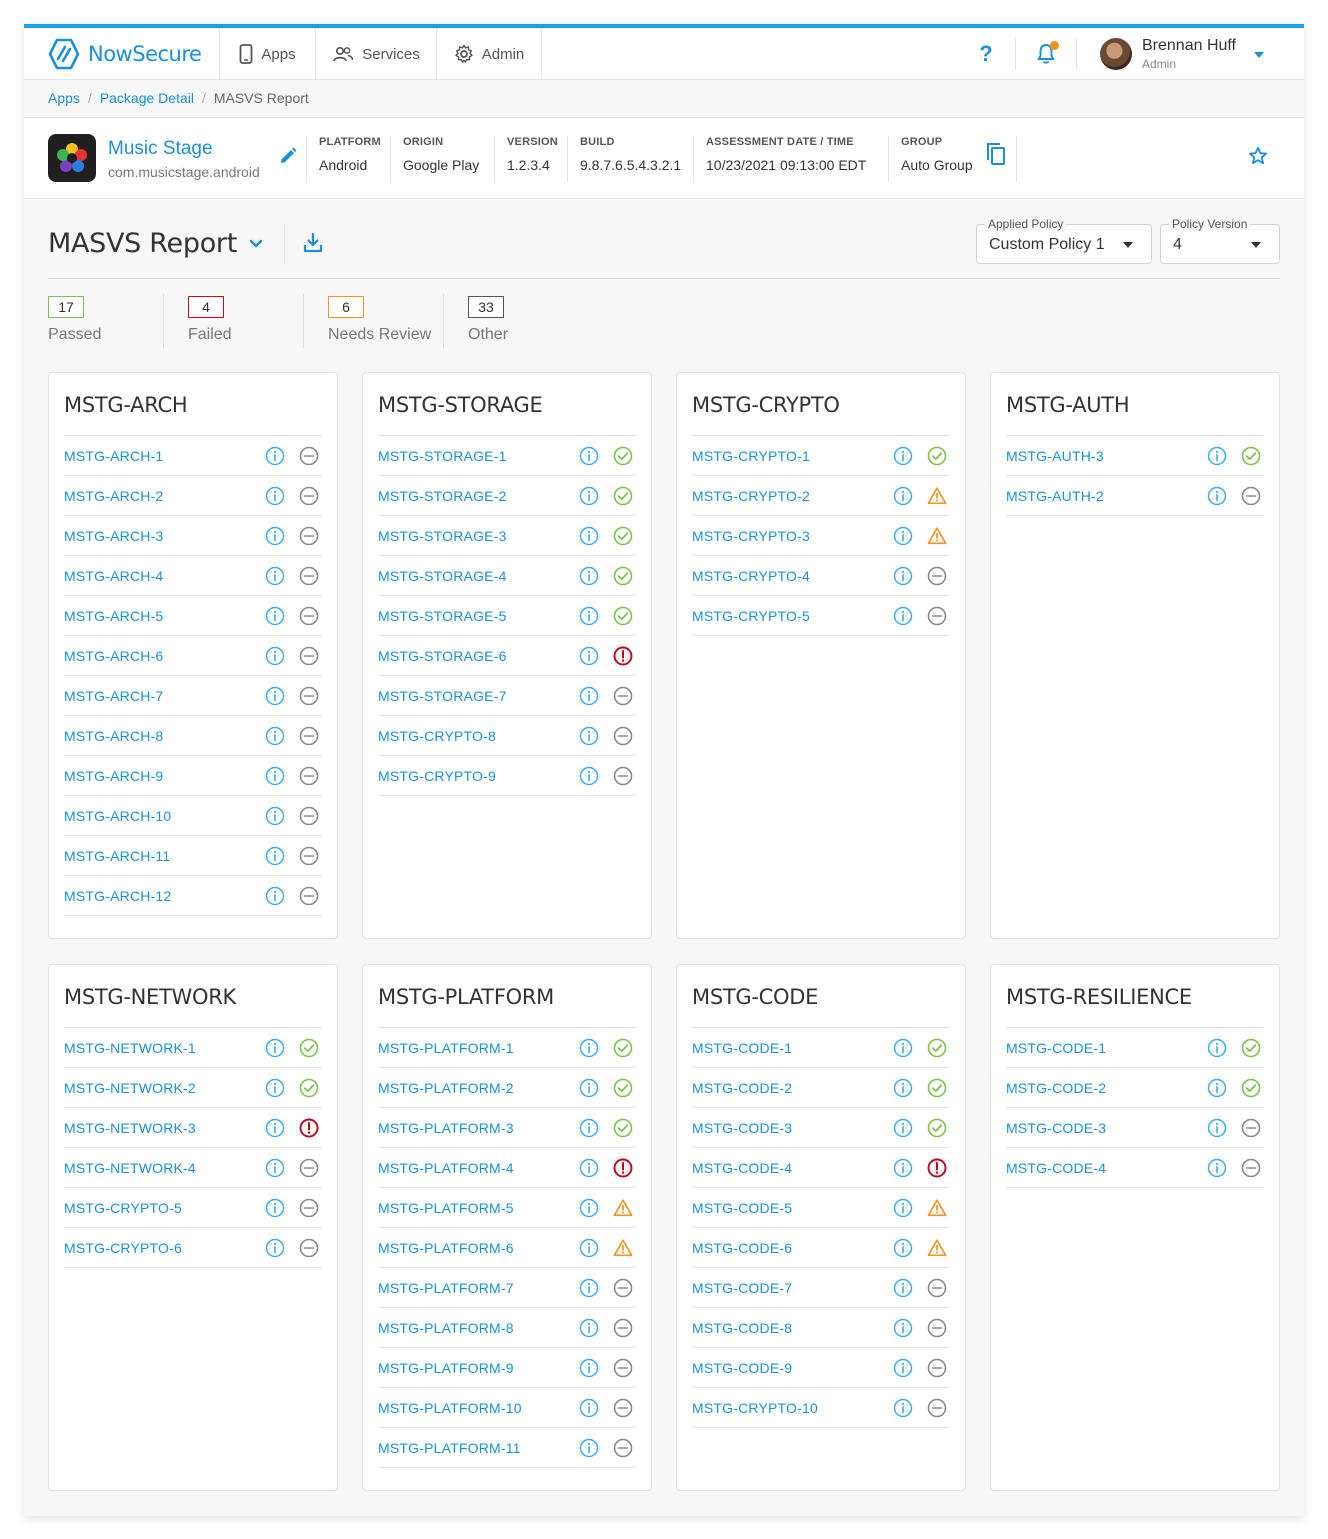 This screenshot has height=1539, width=1328. I want to click on brand: NowSecure, so click(122, 54).